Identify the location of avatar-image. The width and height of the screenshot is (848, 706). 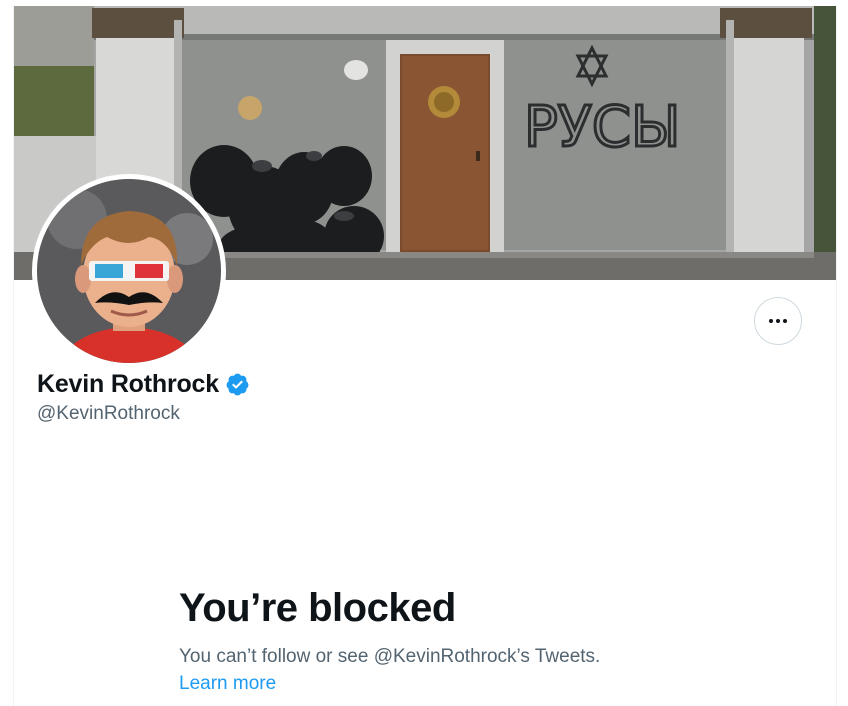
(129, 271).